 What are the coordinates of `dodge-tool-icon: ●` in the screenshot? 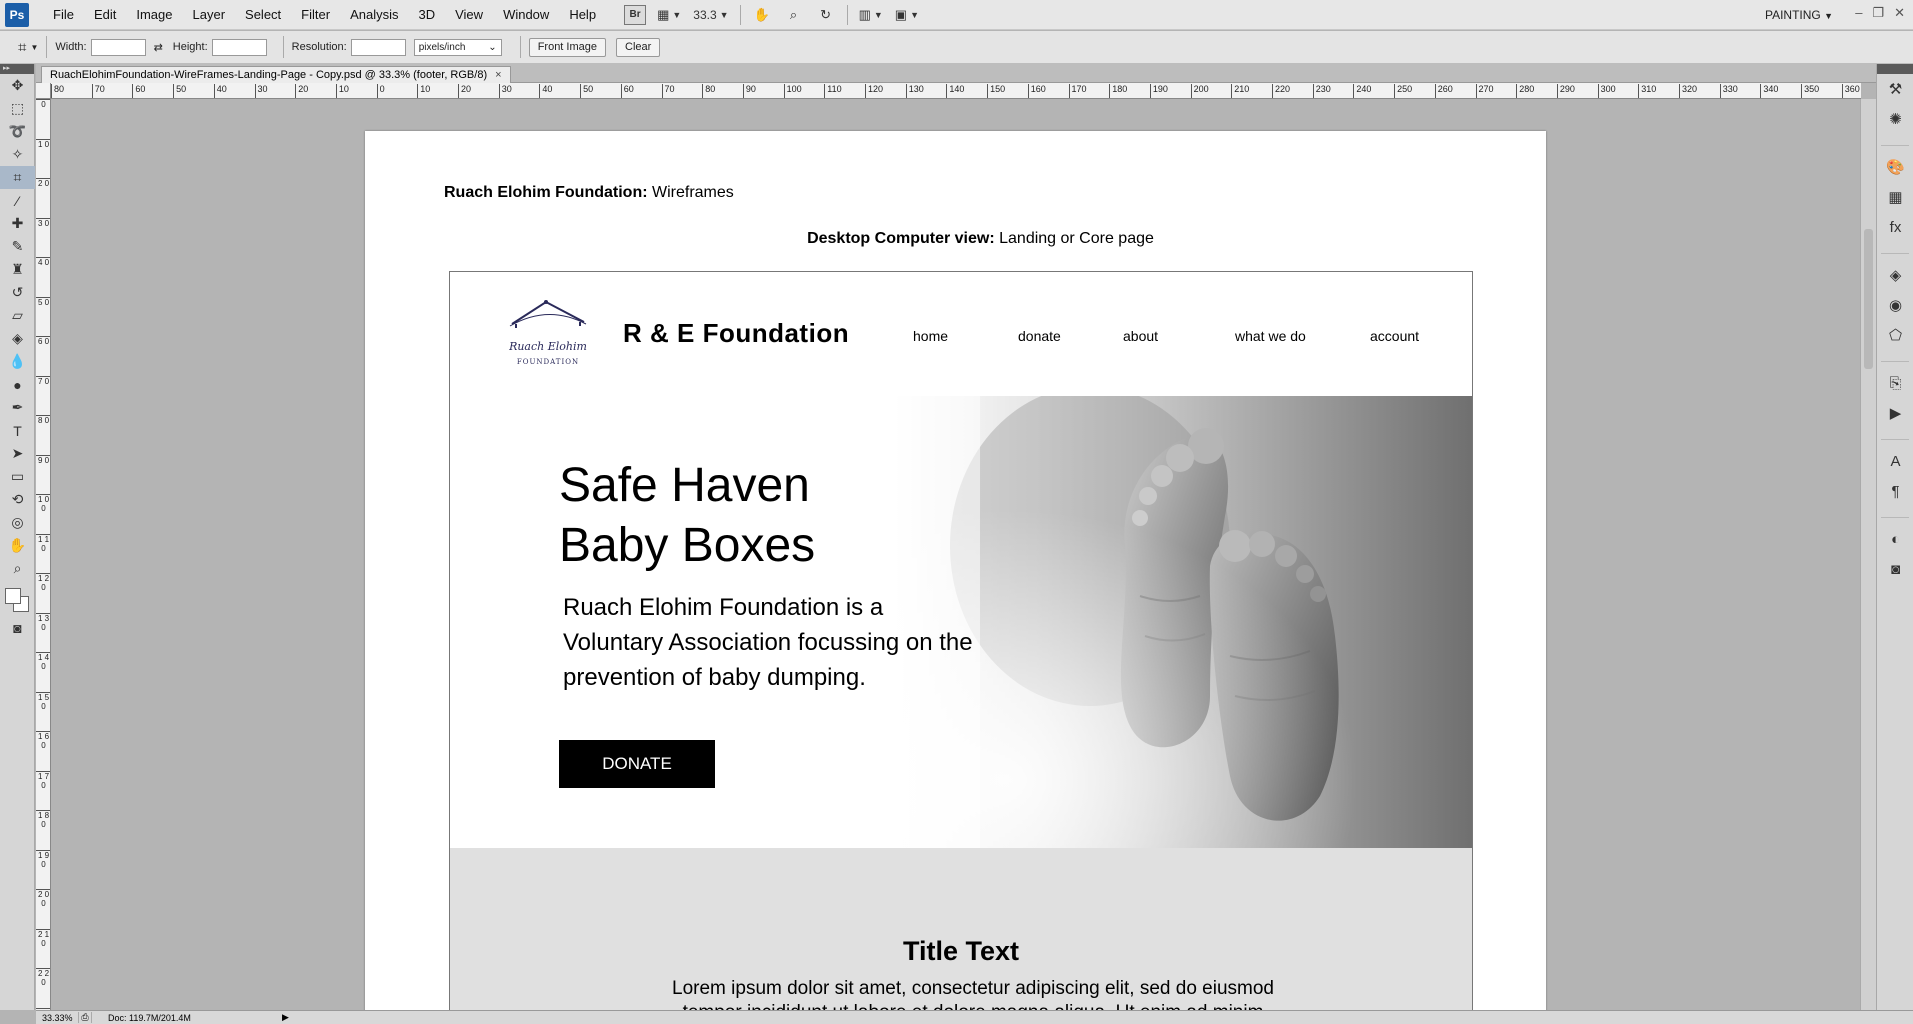 It's located at (17, 384).